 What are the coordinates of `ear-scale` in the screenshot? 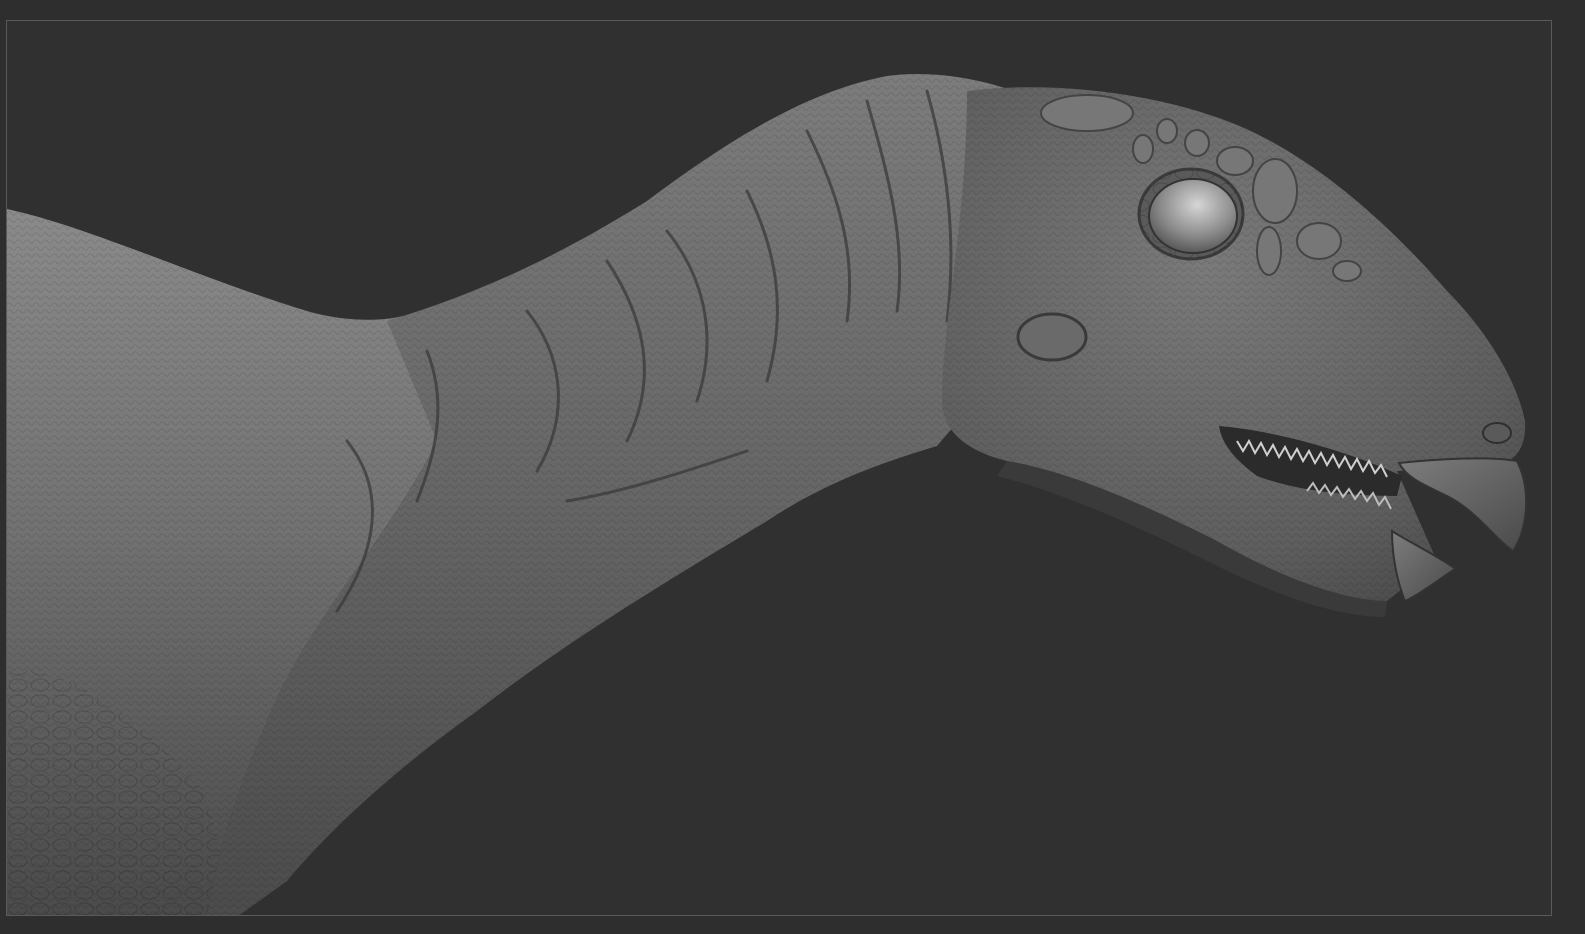 It's located at (1052, 337).